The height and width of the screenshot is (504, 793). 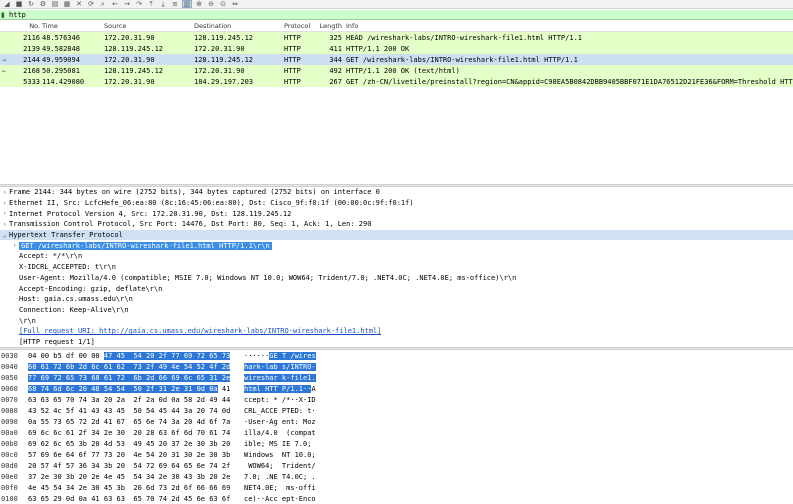 I want to click on find-icon: ⌕, so click(x=103, y=4).